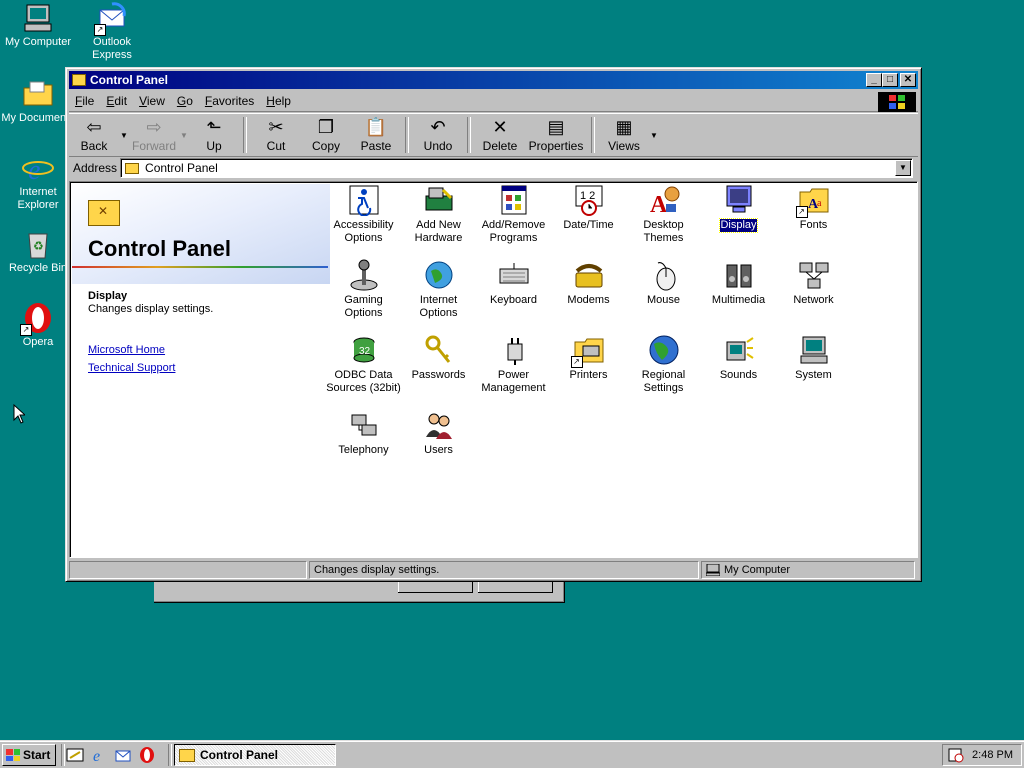 The height and width of the screenshot is (768, 1024). What do you see at coordinates (131, 368) in the screenshot?
I see `technical-support-link: Technical Support` at bounding box center [131, 368].